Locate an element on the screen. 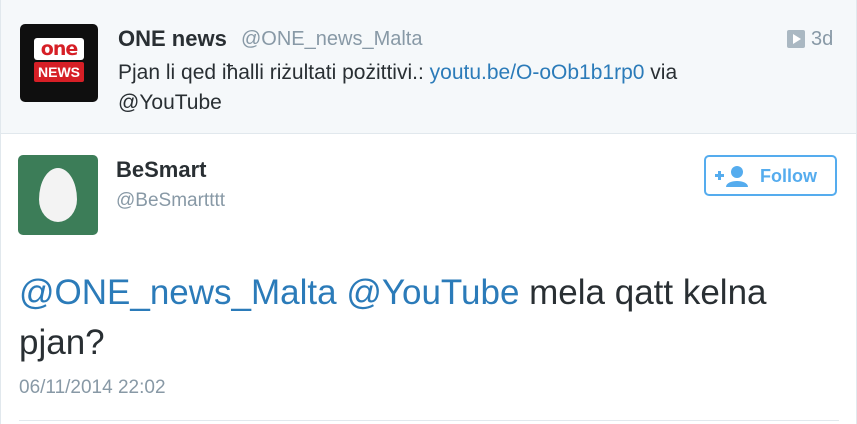 This screenshot has height=424, width=857. author-name: BeSmart is located at coordinates (161, 170).